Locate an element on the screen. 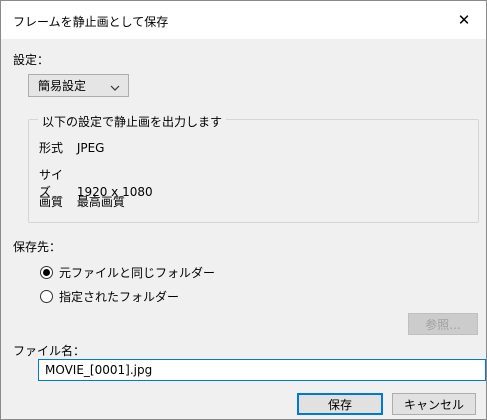  filename-input is located at coordinates (262, 370).